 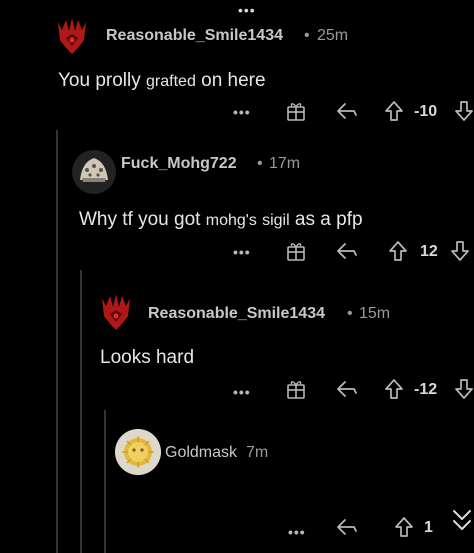 What do you see at coordinates (201, 453) in the screenshot?
I see `comment-username: Goldmask` at bounding box center [201, 453].